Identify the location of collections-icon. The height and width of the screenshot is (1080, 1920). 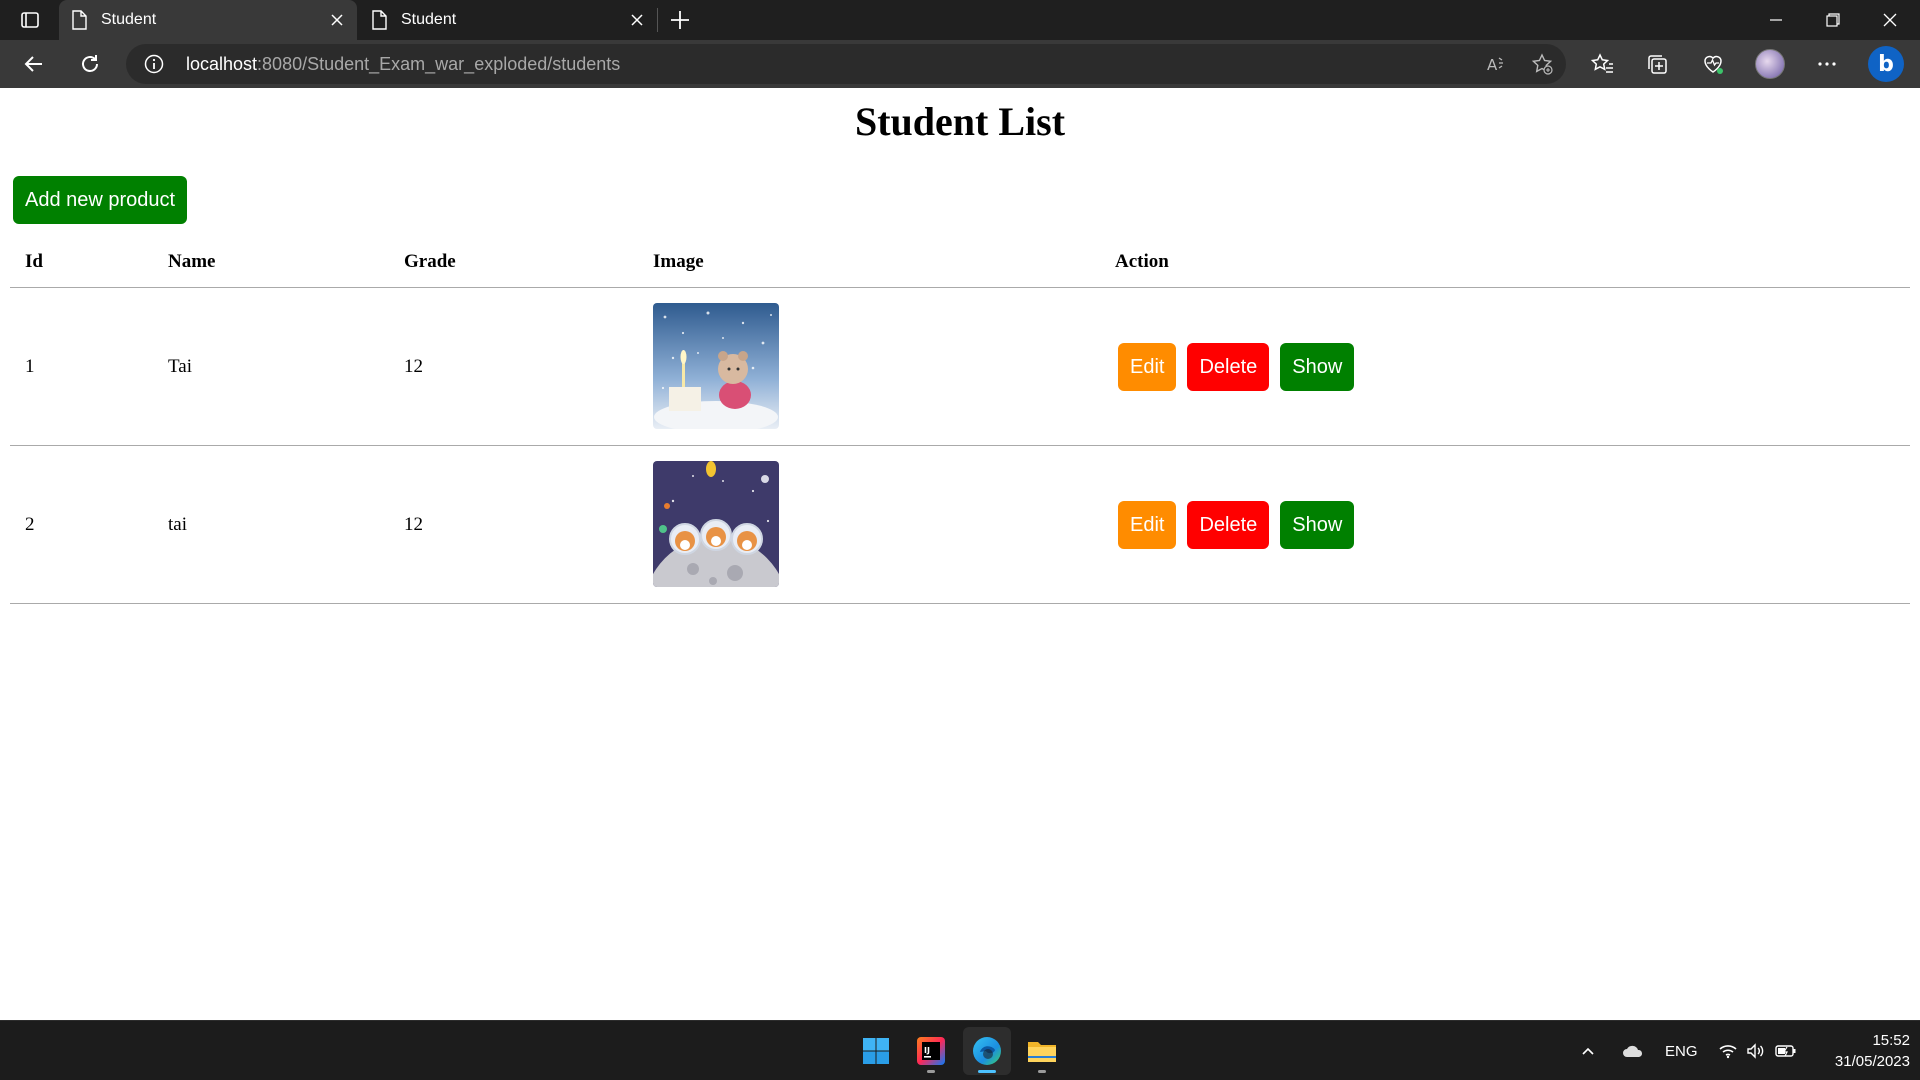
(1657, 64).